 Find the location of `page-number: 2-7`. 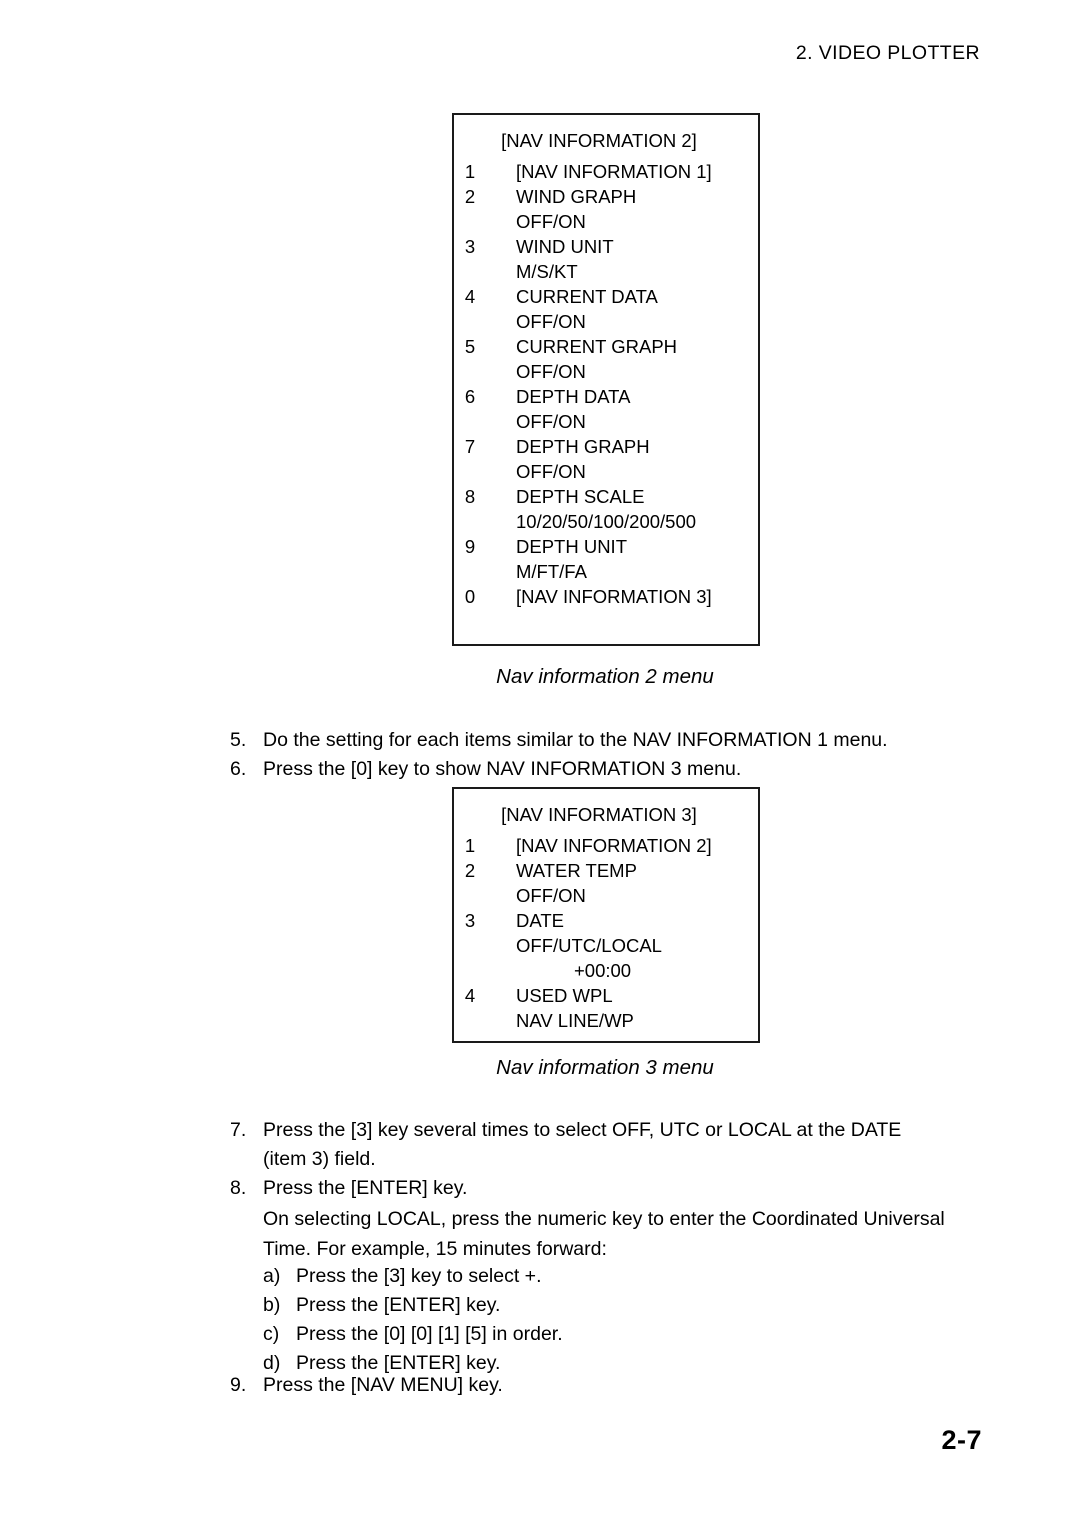

page-number: 2-7 is located at coordinates (961, 1440).